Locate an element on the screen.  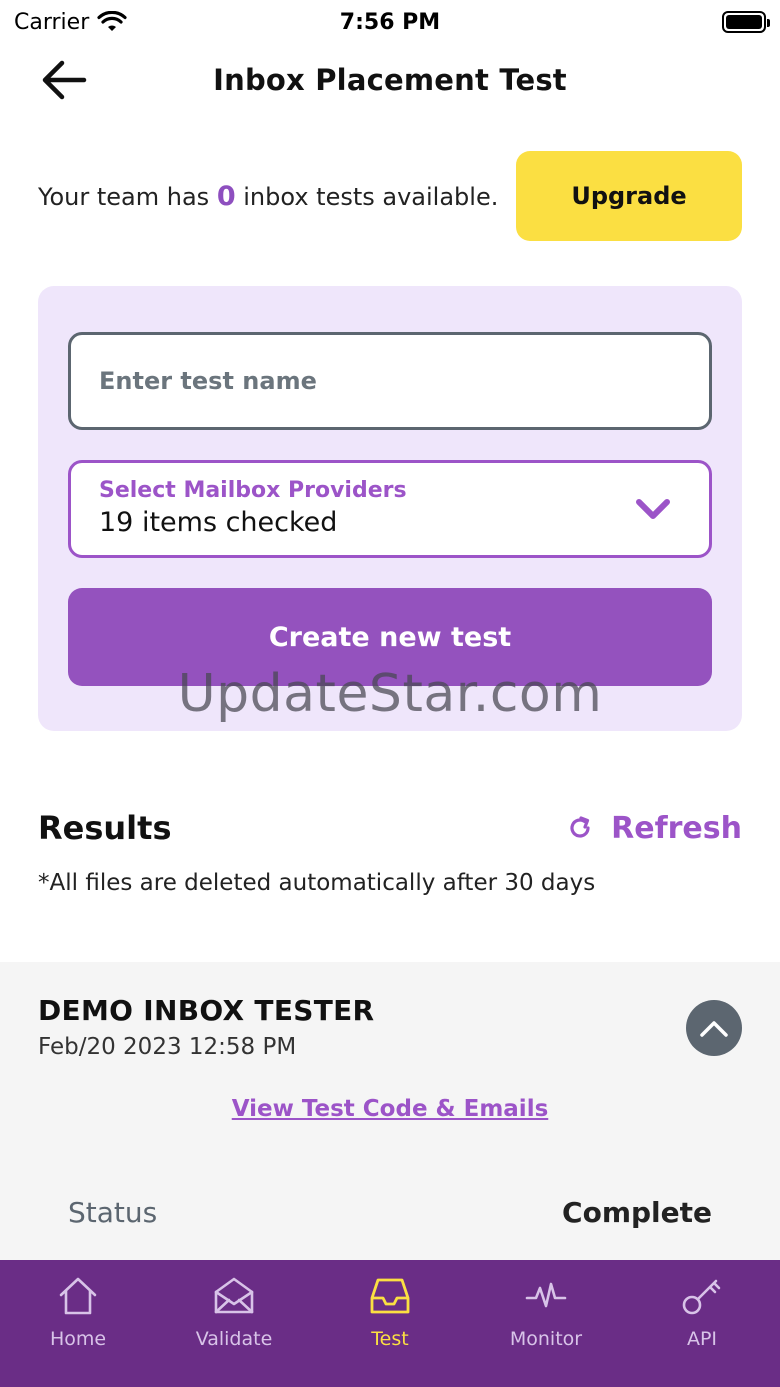
nav-header: Inbox Placement Test is located at coordinates (390, 80).